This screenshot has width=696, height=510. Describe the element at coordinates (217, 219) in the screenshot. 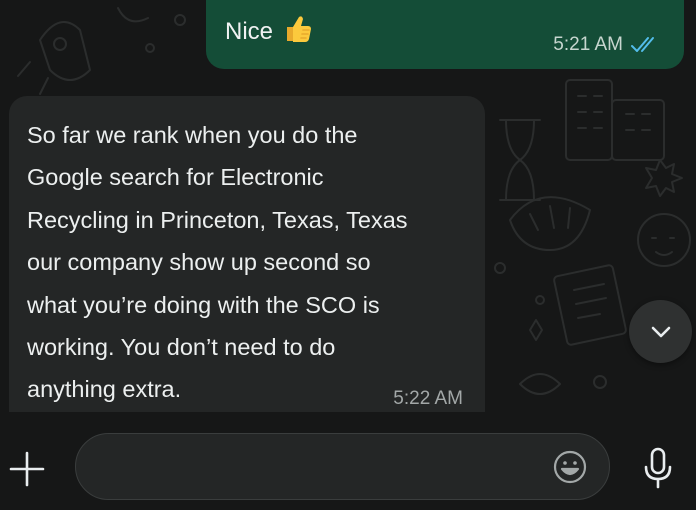

I see `message-line: Recycling in Princeton, Texas, Texas` at that location.